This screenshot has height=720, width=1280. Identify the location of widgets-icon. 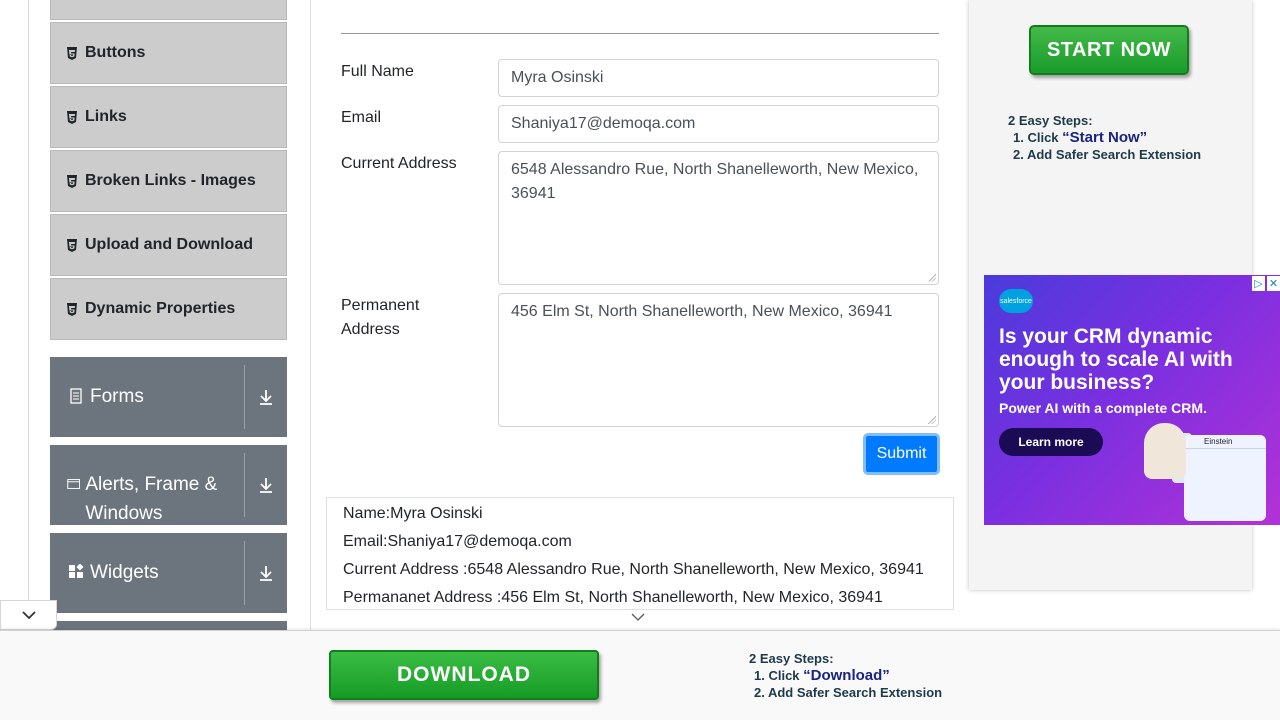
(76, 571).